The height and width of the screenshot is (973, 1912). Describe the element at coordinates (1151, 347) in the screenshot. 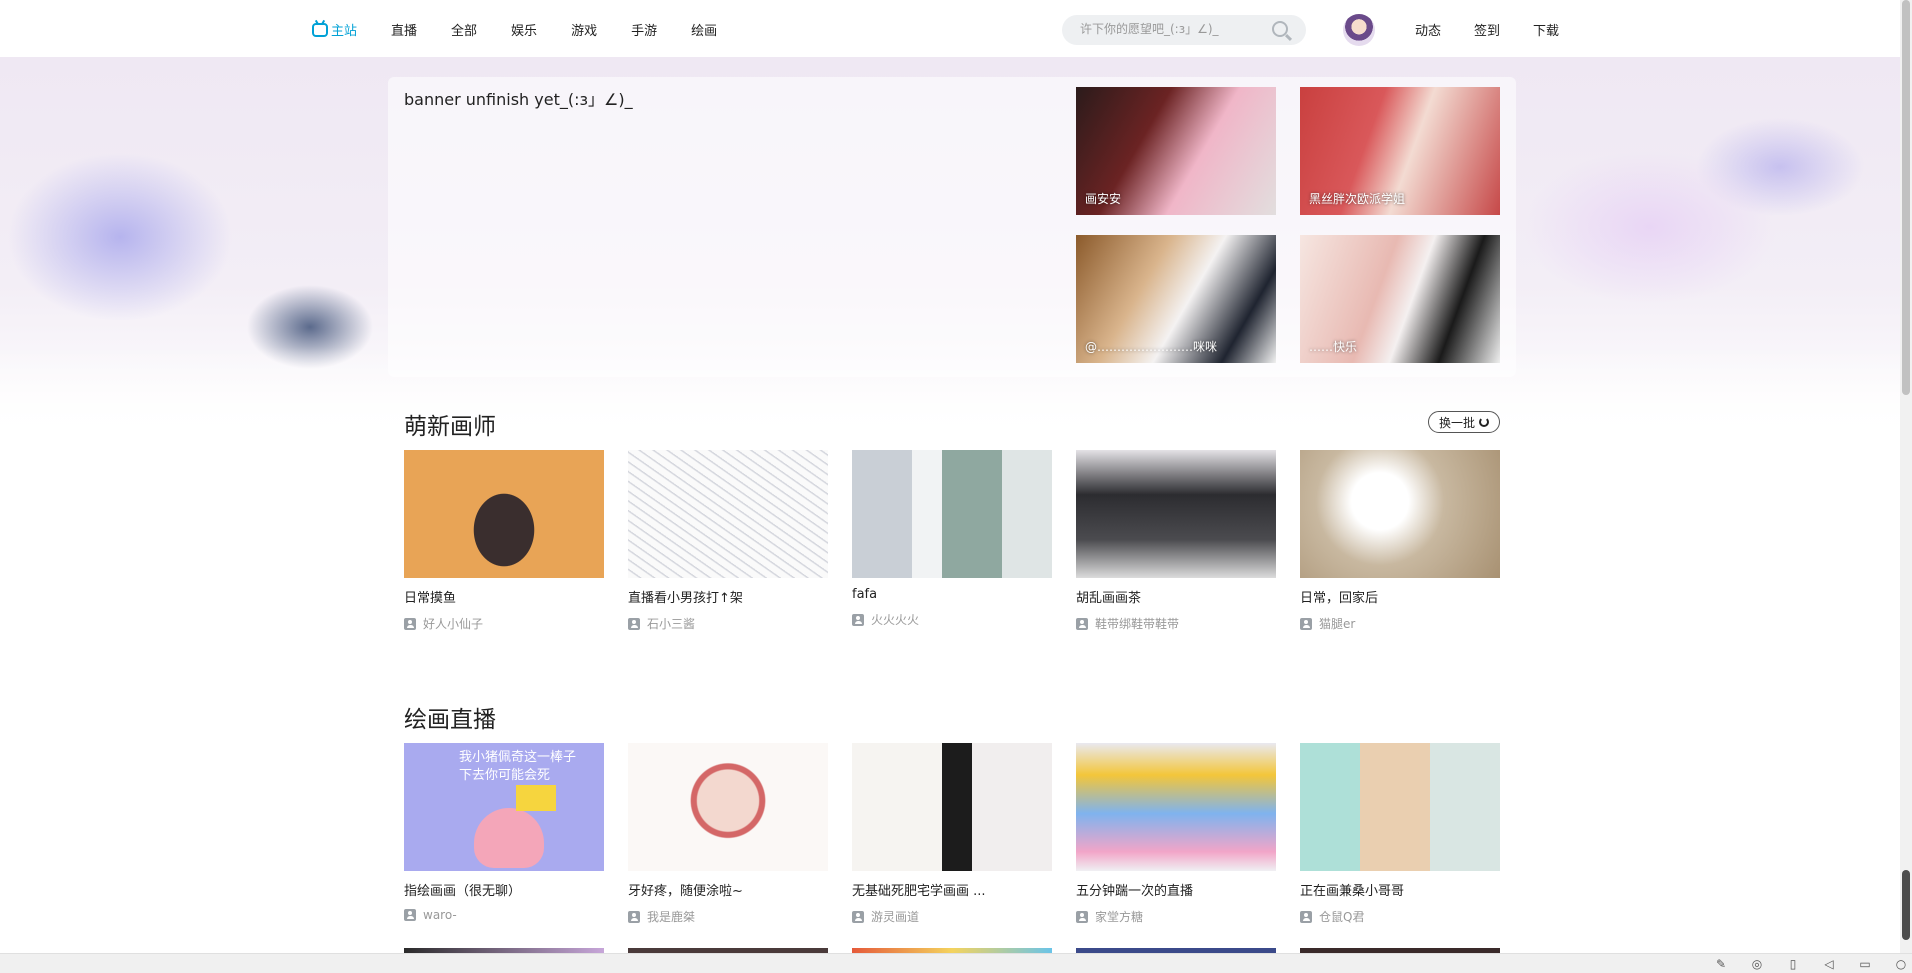

I see `featured-caption: @……………………咪咪` at that location.